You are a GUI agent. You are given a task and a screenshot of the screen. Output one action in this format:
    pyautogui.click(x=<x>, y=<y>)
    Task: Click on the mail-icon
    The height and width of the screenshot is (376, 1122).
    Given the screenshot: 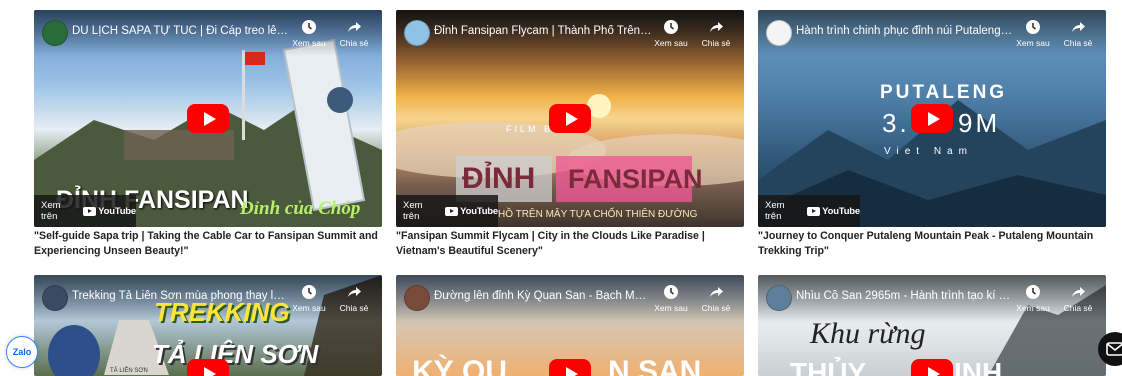 What is the action you would take?
    pyautogui.click(x=1114, y=349)
    